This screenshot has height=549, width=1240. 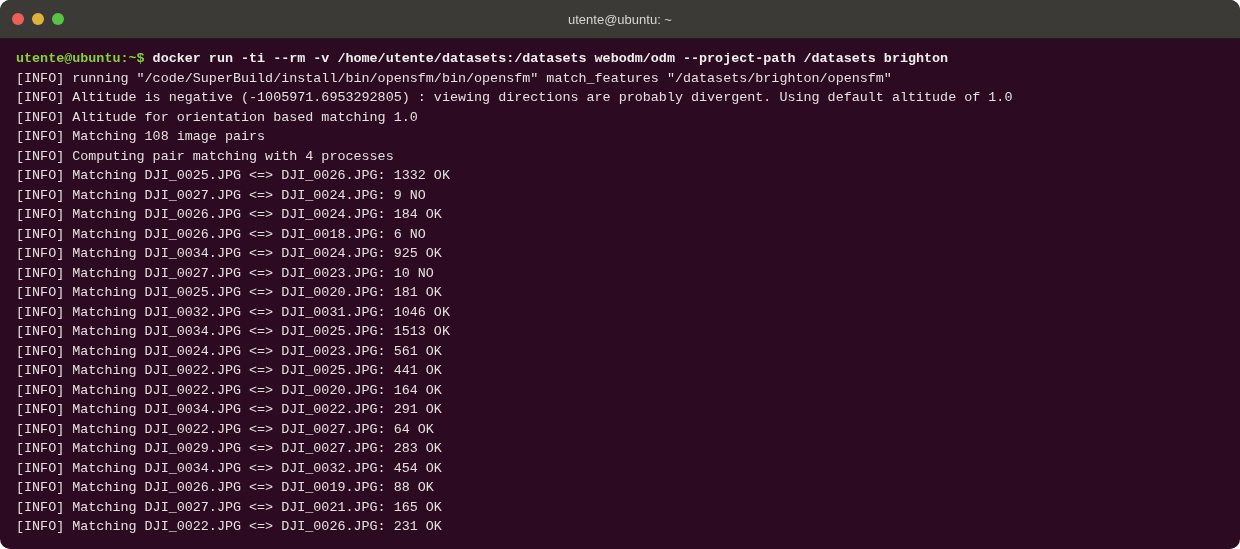 I want to click on log-line: [INFO] Matching DJI_0034.JPG <=> DJI_0022.JPG: 291 OK, so click(x=229, y=410).